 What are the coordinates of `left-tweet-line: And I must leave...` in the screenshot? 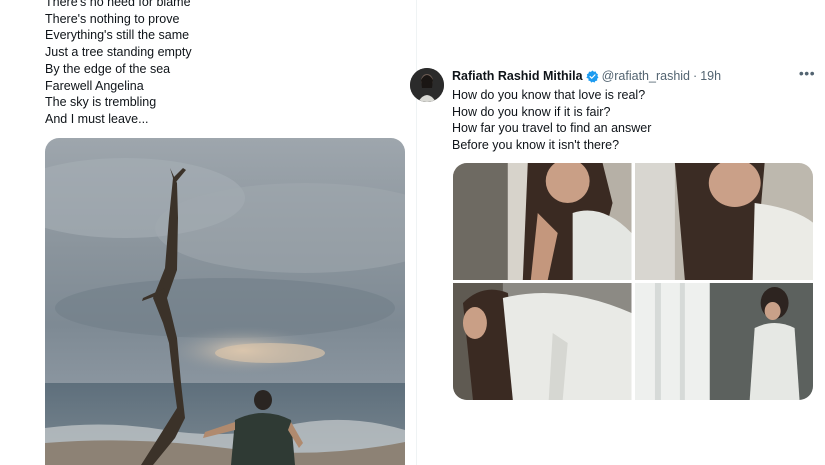 It's located at (97, 118).